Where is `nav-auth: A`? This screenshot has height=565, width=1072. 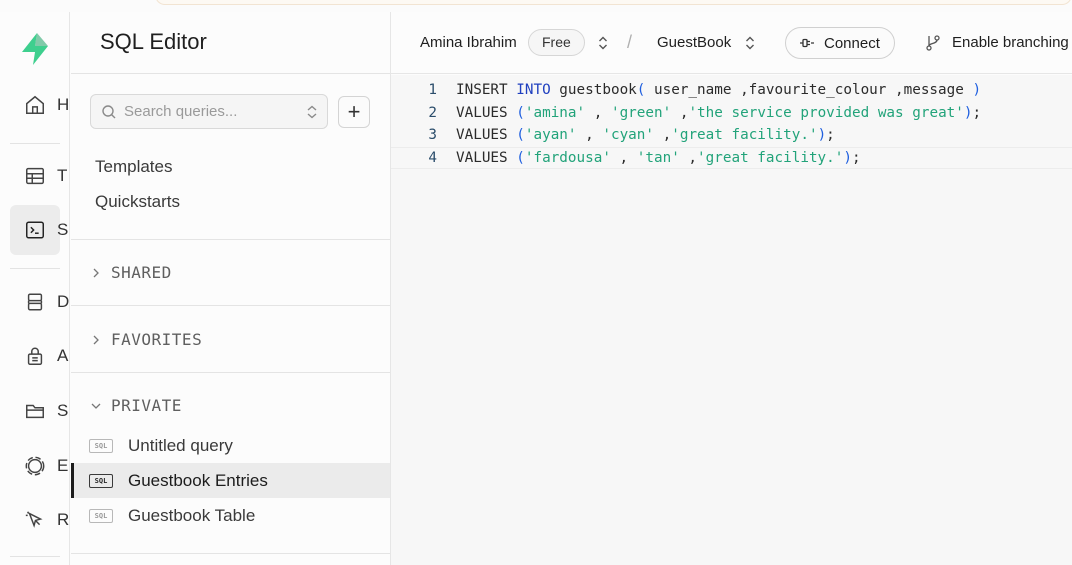
nav-auth: A is located at coordinates (39, 356).